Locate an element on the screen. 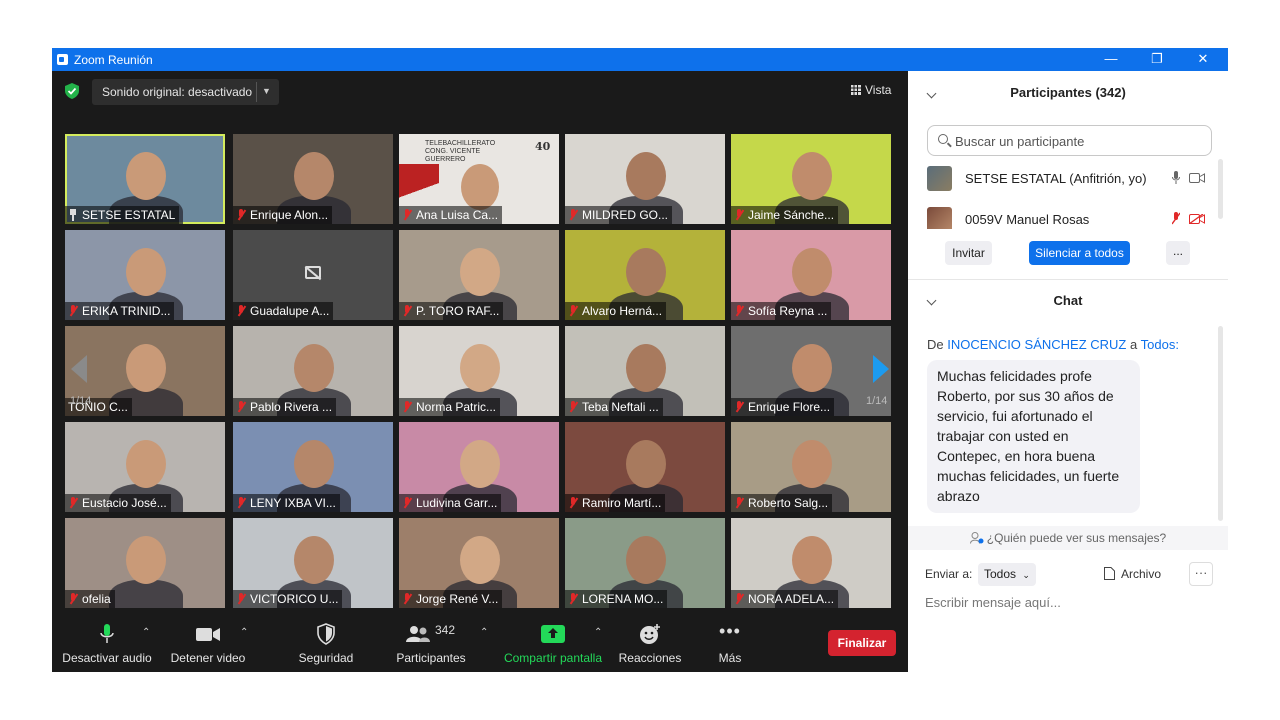 This screenshot has height=720, width=1280. participant-row: 0059V Manuel Rosas is located at coordinates (1069, 218).